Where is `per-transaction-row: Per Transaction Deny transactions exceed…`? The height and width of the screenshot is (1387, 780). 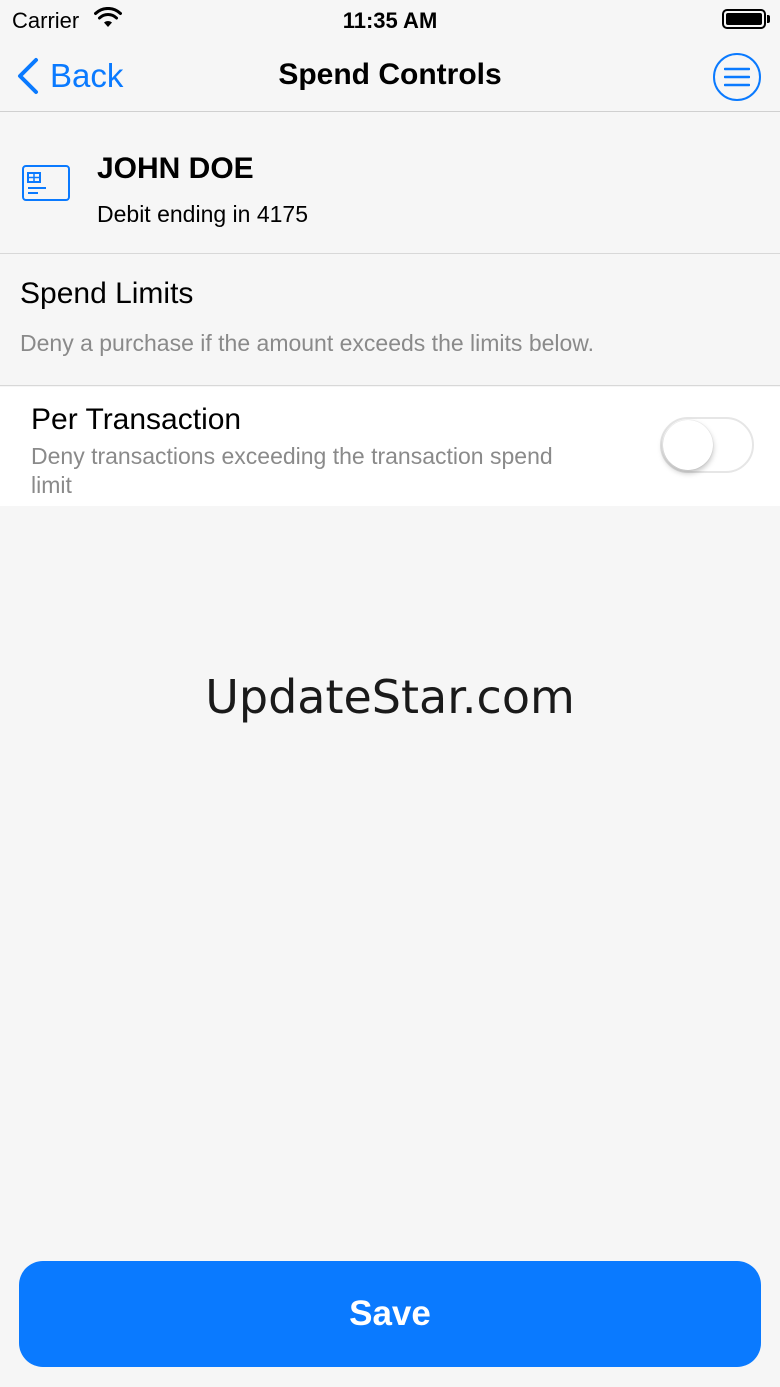 per-transaction-row: Per Transaction Deny transactions exceed… is located at coordinates (390, 446).